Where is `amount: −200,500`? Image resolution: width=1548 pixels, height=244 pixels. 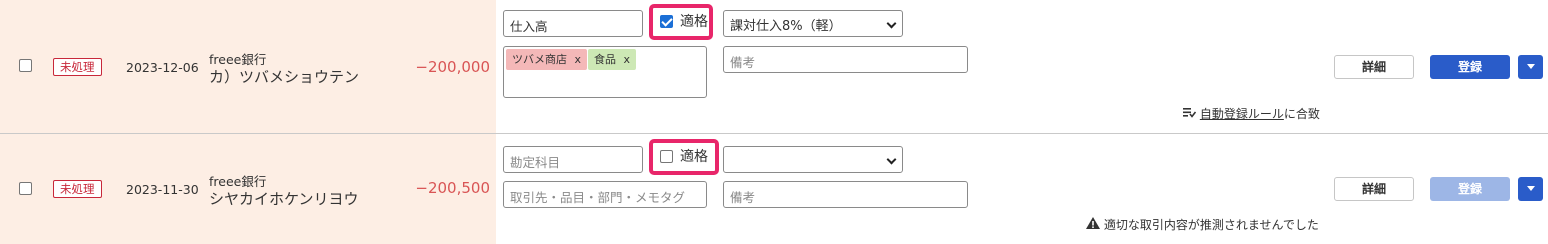
amount: −200,500 is located at coordinates (452, 188).